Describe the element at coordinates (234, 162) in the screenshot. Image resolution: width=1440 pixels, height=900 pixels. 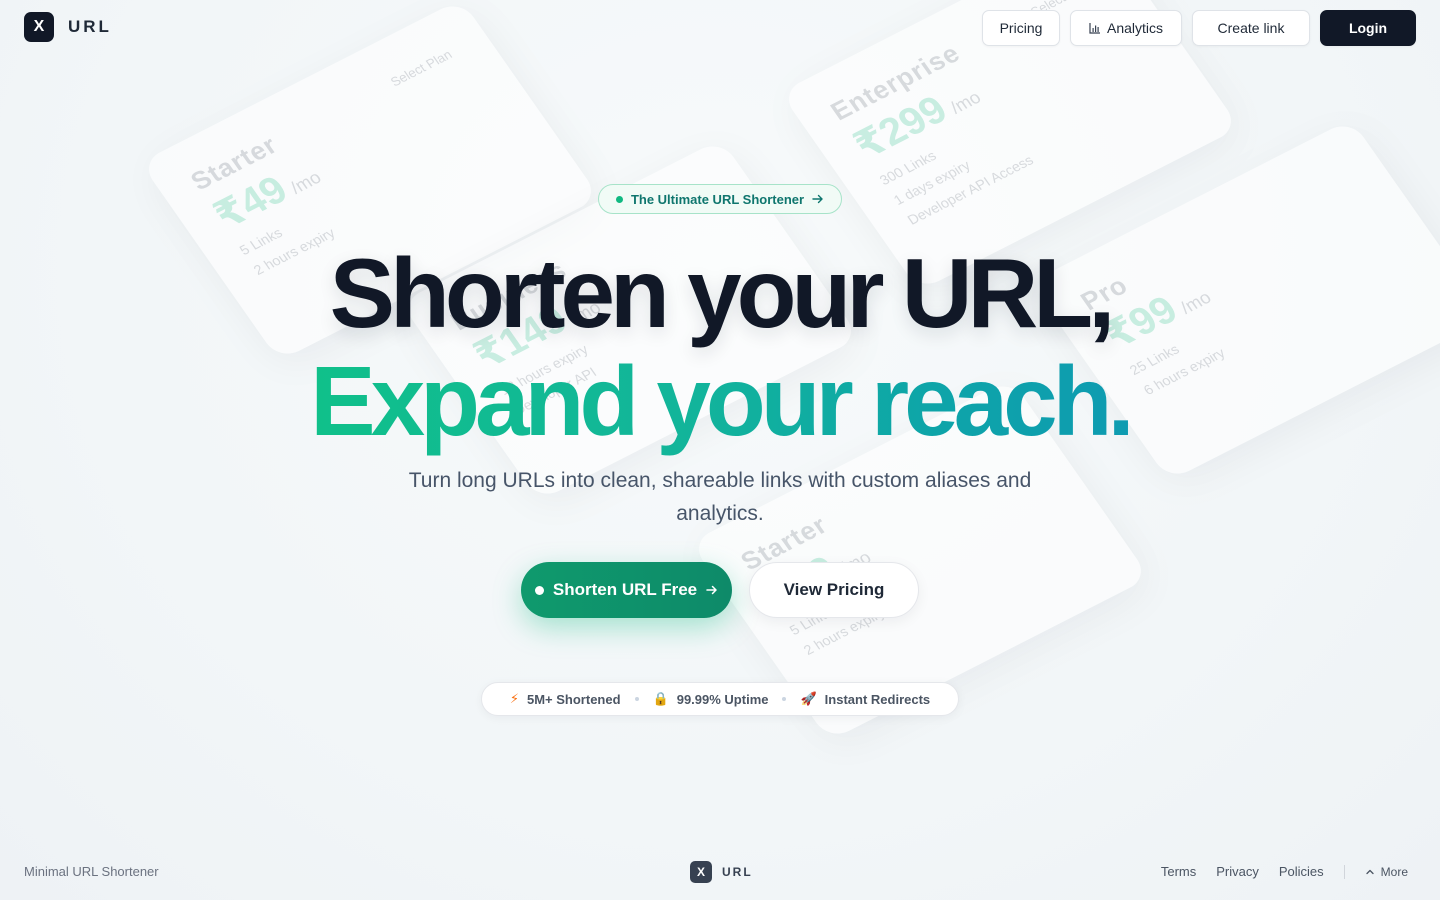
I see `bg-card-name: Starter` at that location.